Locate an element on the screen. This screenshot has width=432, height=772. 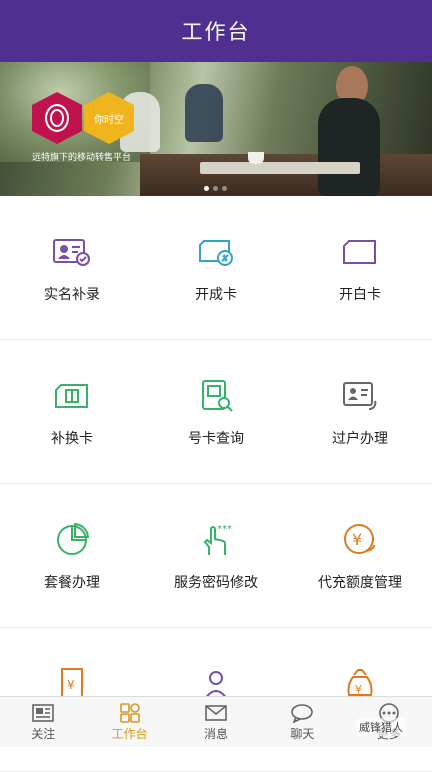
pie-chart-icon is located at coordinates (72, 539).